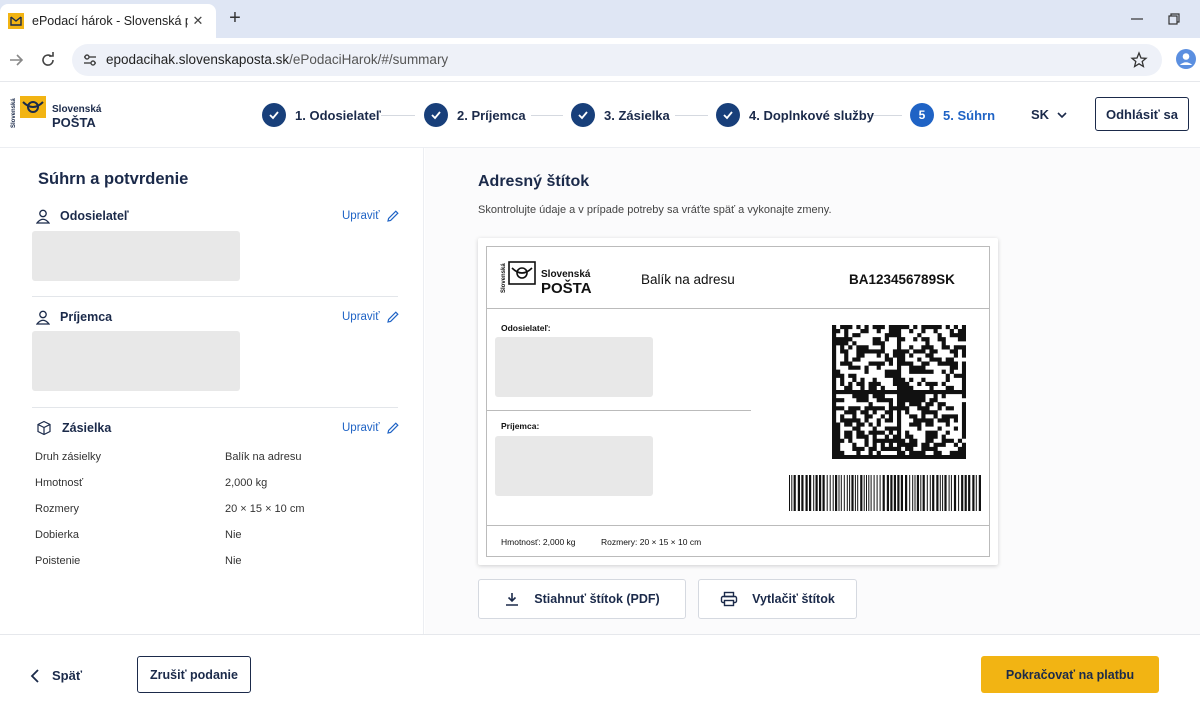  I want to click on sender-section-title: Odosielateľ, so click(94, 216).